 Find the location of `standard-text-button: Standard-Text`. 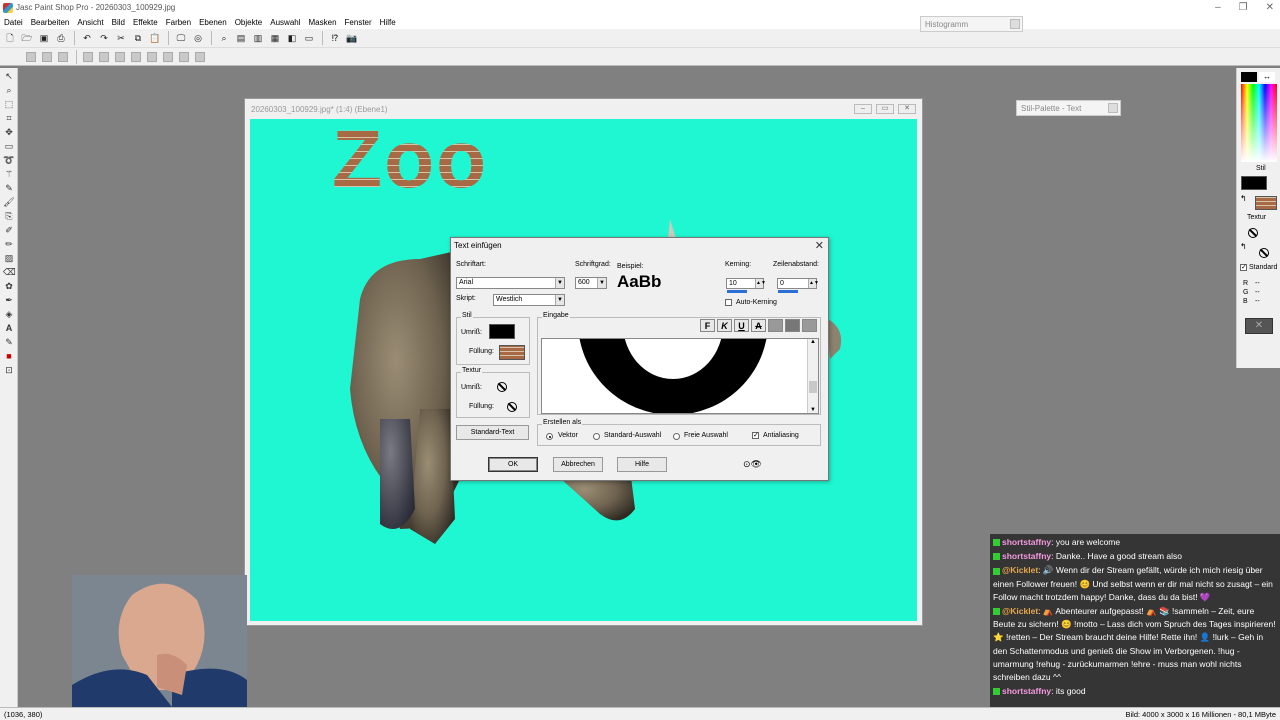

standard-text-button: Standard-Text is located at coordinates (492, 432).